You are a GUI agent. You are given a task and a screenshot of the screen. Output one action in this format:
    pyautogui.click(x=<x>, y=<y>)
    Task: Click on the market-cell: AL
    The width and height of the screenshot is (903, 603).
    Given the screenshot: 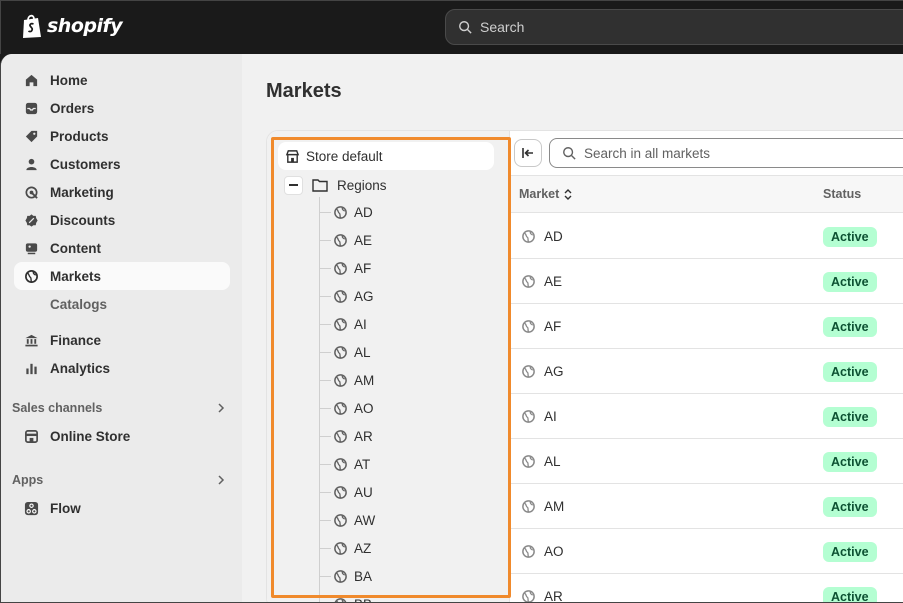 What is the action you would take?
    pyautogui.click(x=541, y=461)
    